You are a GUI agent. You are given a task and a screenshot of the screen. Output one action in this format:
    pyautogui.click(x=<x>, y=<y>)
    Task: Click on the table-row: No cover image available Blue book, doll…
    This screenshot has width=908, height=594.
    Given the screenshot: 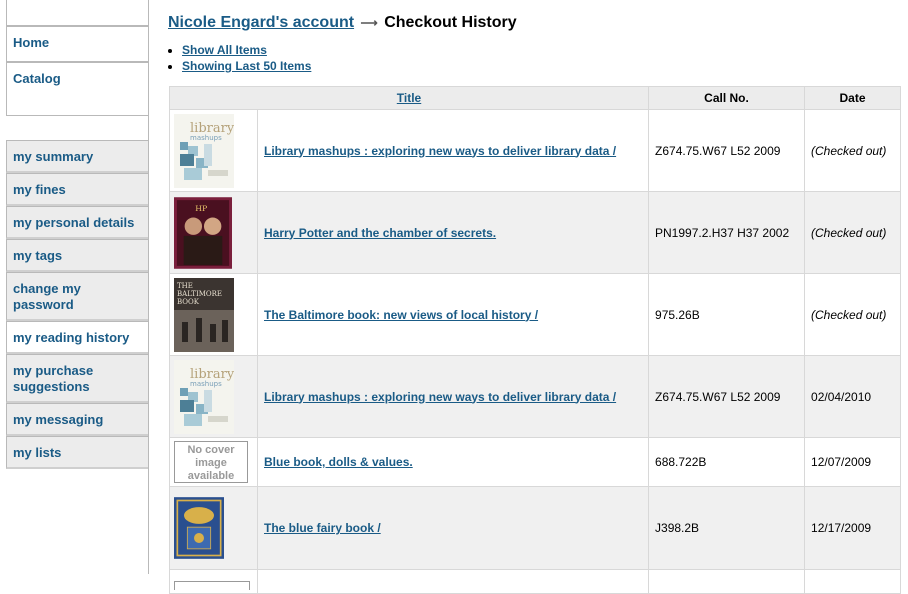 What is the action you would take?
    pyautogui.click(x=535, y=462)
    